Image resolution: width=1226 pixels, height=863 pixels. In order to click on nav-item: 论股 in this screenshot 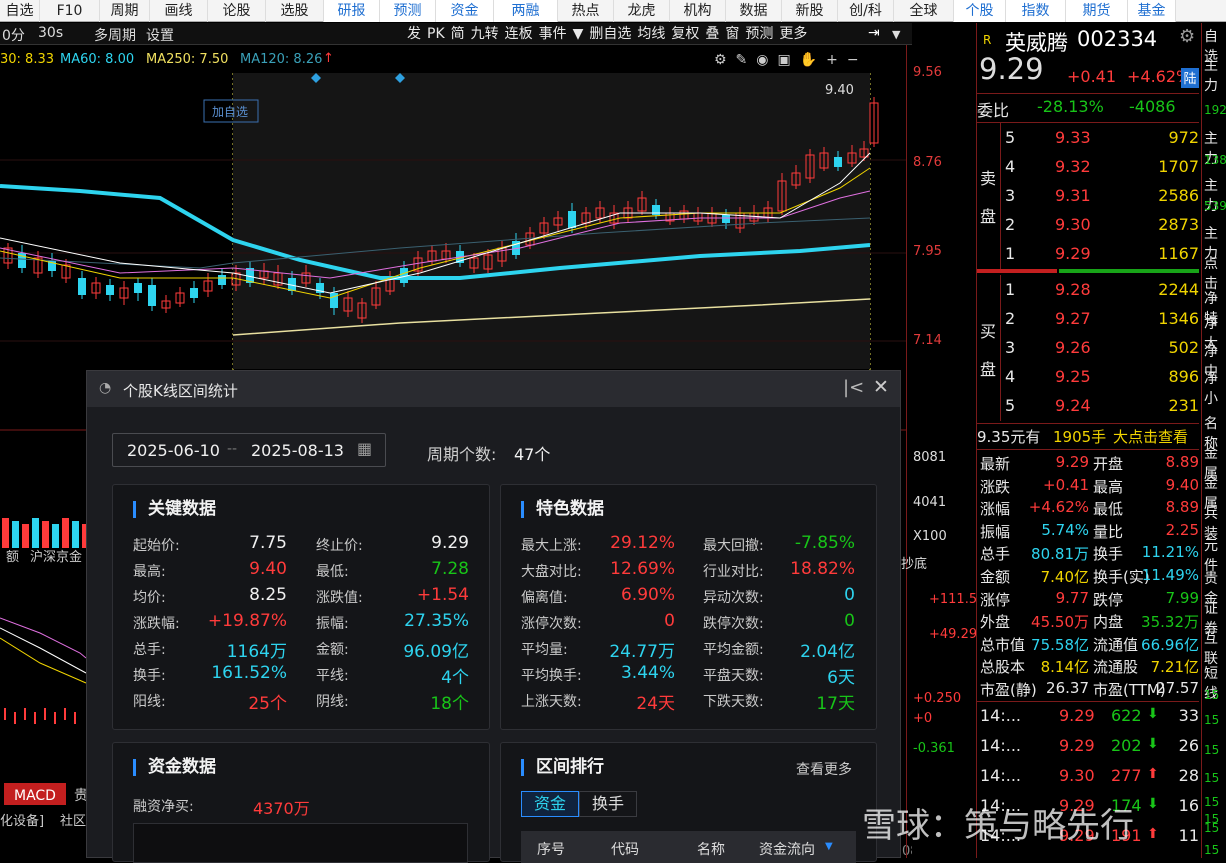, I will do `click(237, 11)`.